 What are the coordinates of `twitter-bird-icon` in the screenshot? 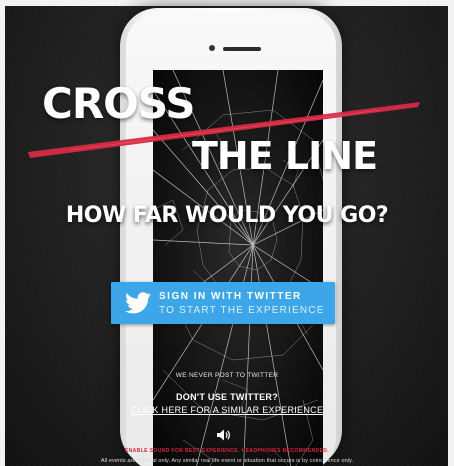 It's located at (138, 303).